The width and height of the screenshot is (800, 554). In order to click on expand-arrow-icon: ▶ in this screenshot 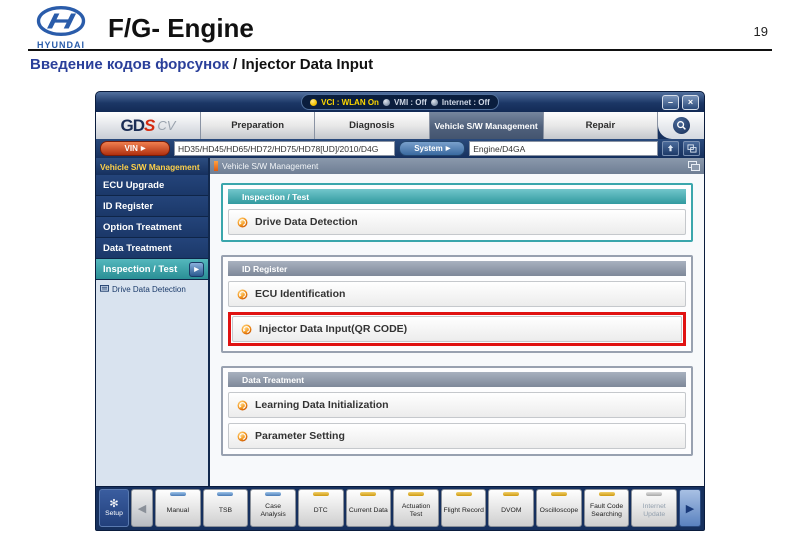, I will do `click(196, 269)`.